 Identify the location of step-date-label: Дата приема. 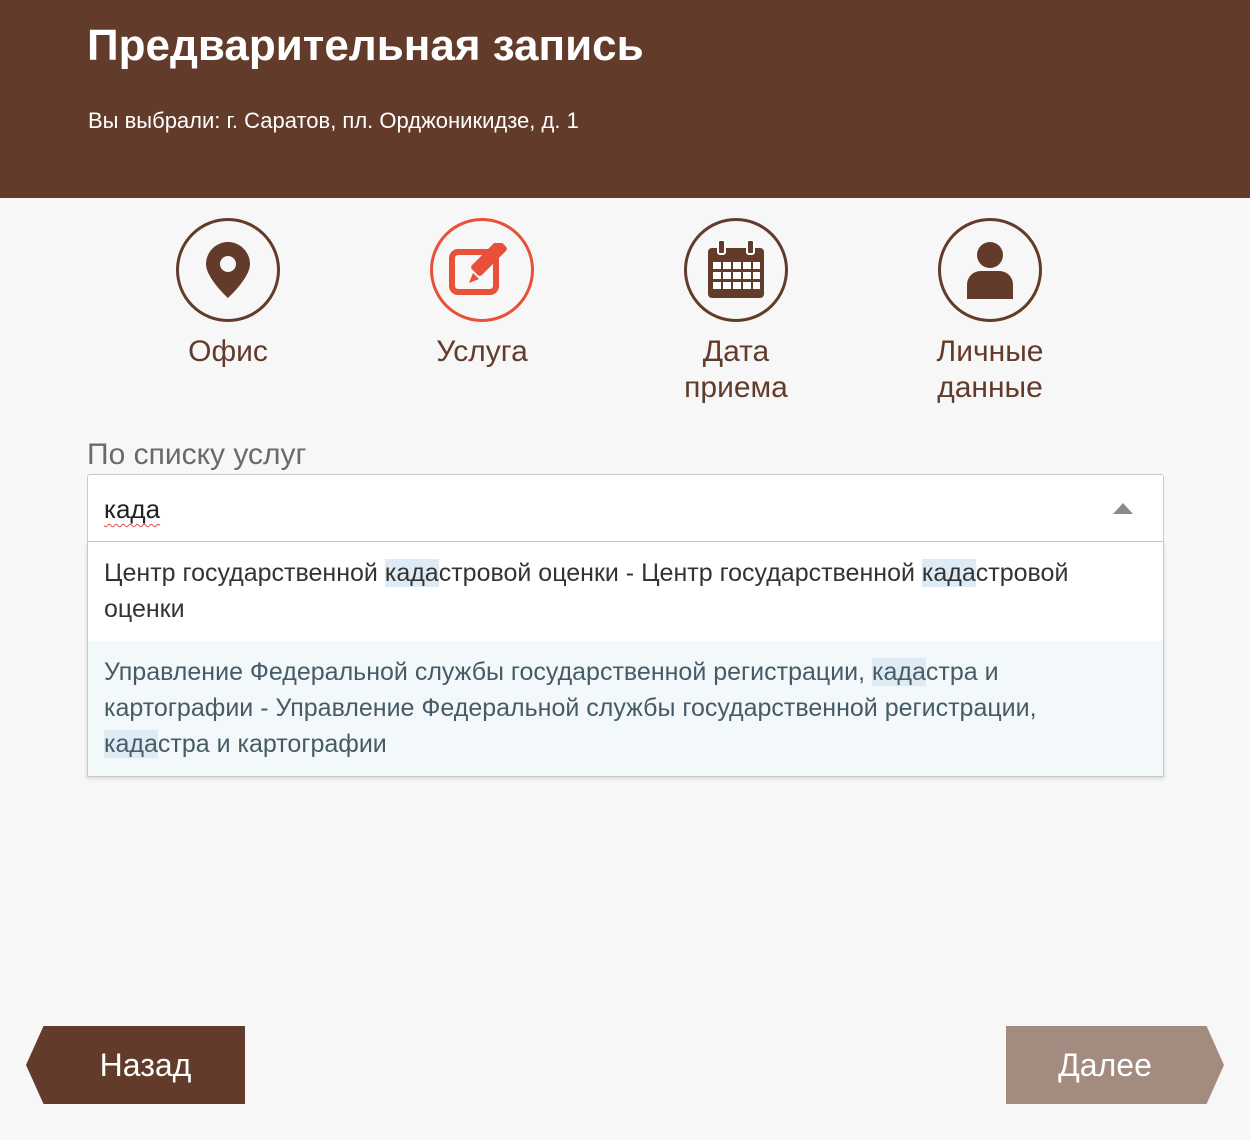
(736, 369).